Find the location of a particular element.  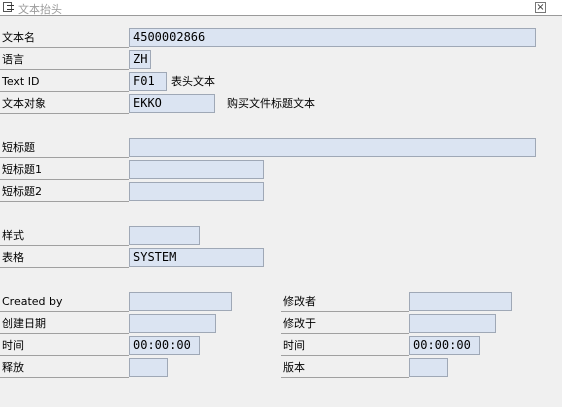

created-time-field: 00:00:00 is located at coordinates (164, 345).